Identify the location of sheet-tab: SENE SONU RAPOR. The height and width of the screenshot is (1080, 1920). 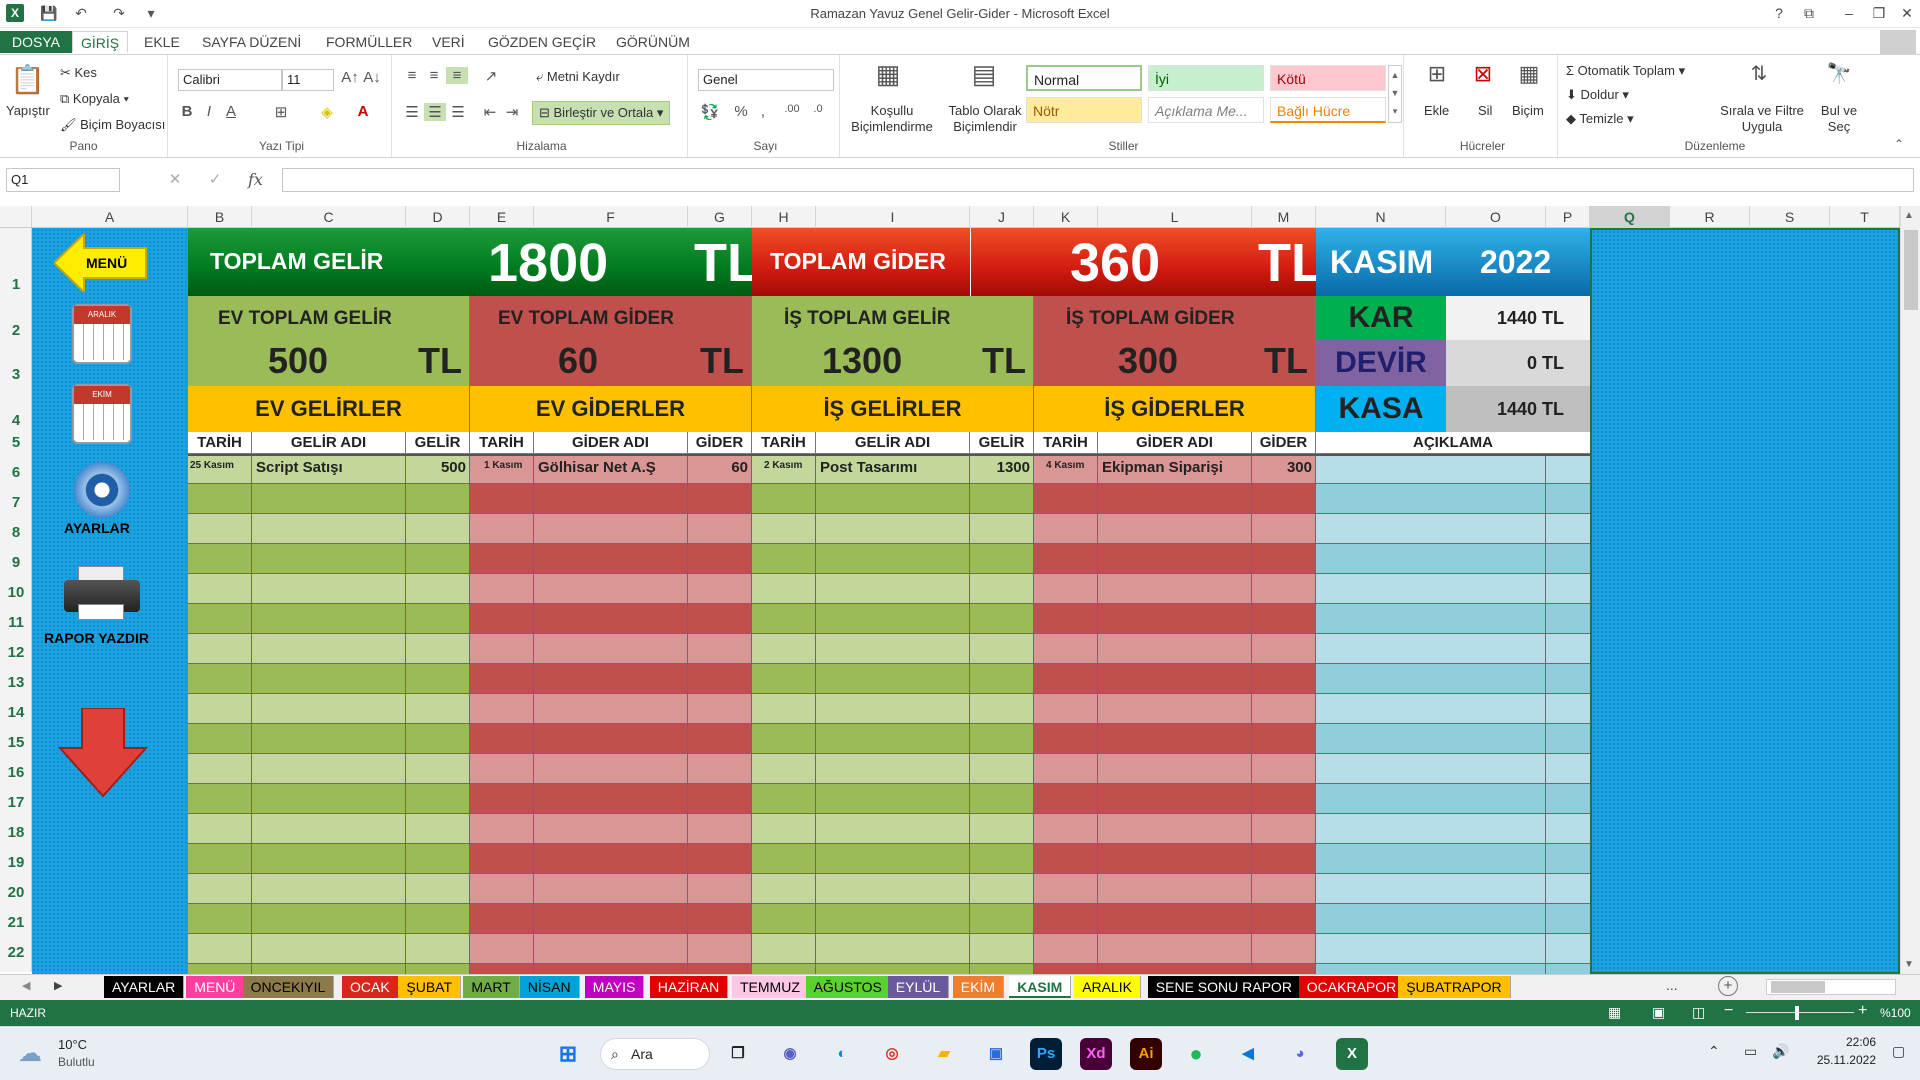
(1224, 987).